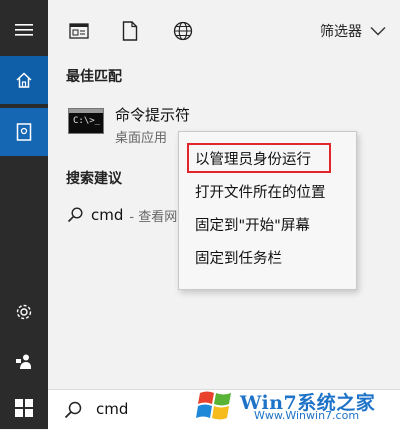  I want to click on apps-filter-button, so click(79, 31).